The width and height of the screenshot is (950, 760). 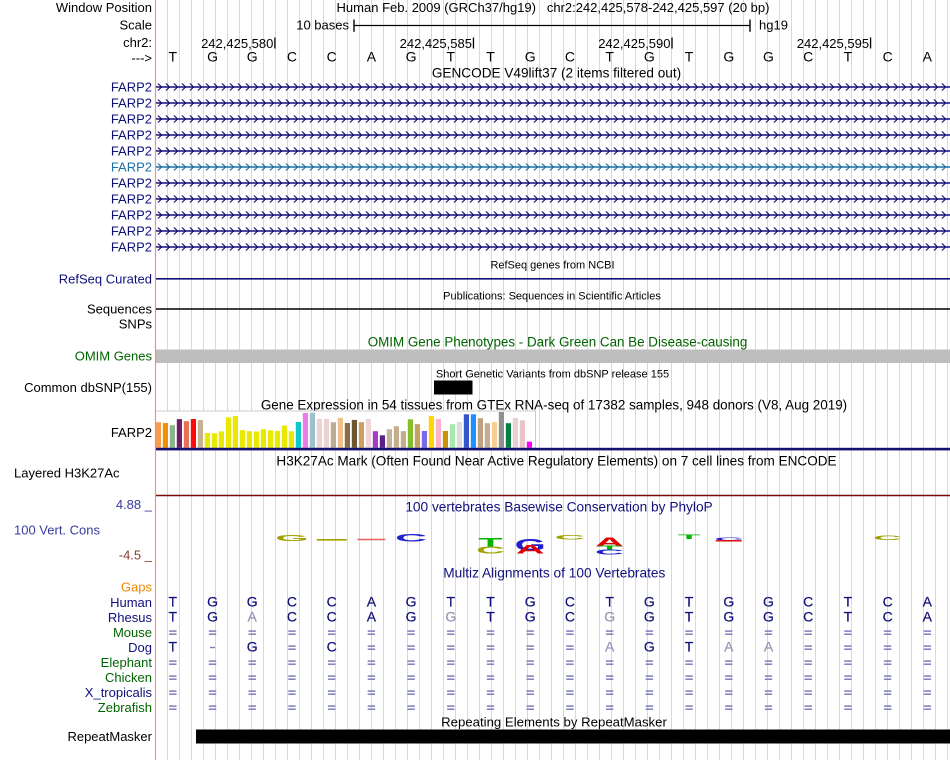 What do you see at coordinates (120, 309) in the screenshot?
I see `svg-text: Sequences` at bounding box center [120, 309].